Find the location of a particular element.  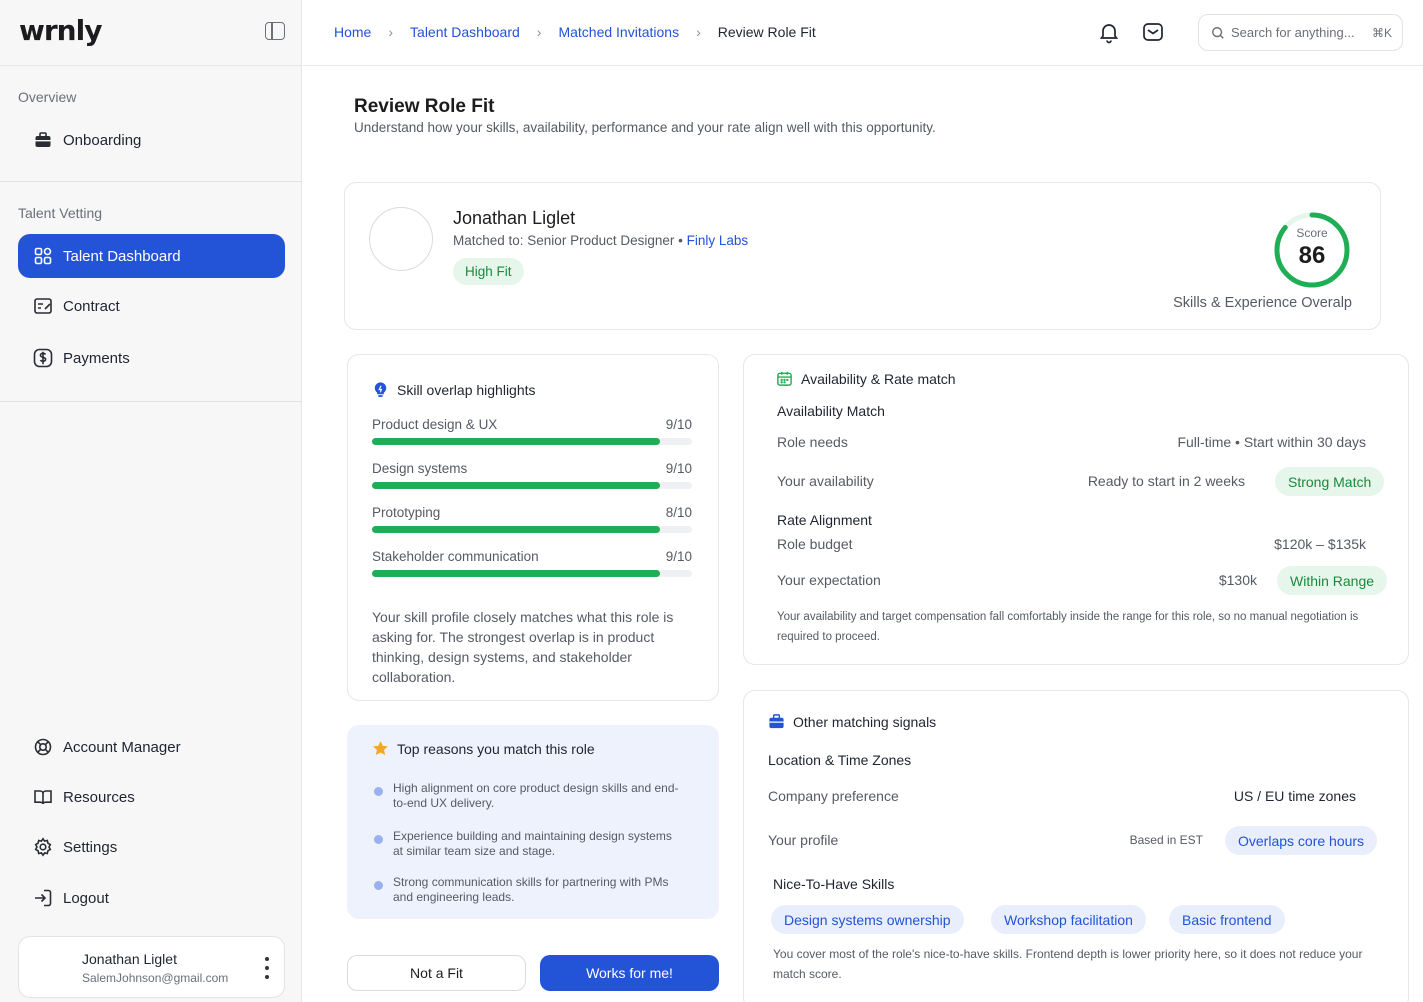

within-range-badge: Within Range is located at coordinates (1332, 580).